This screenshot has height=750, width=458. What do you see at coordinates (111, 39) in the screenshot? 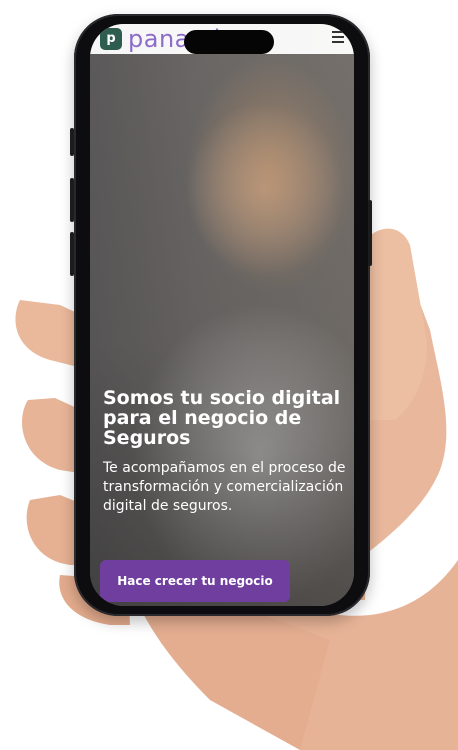
I see `brand-logo-icon: p` at bounding box center [111, 39].